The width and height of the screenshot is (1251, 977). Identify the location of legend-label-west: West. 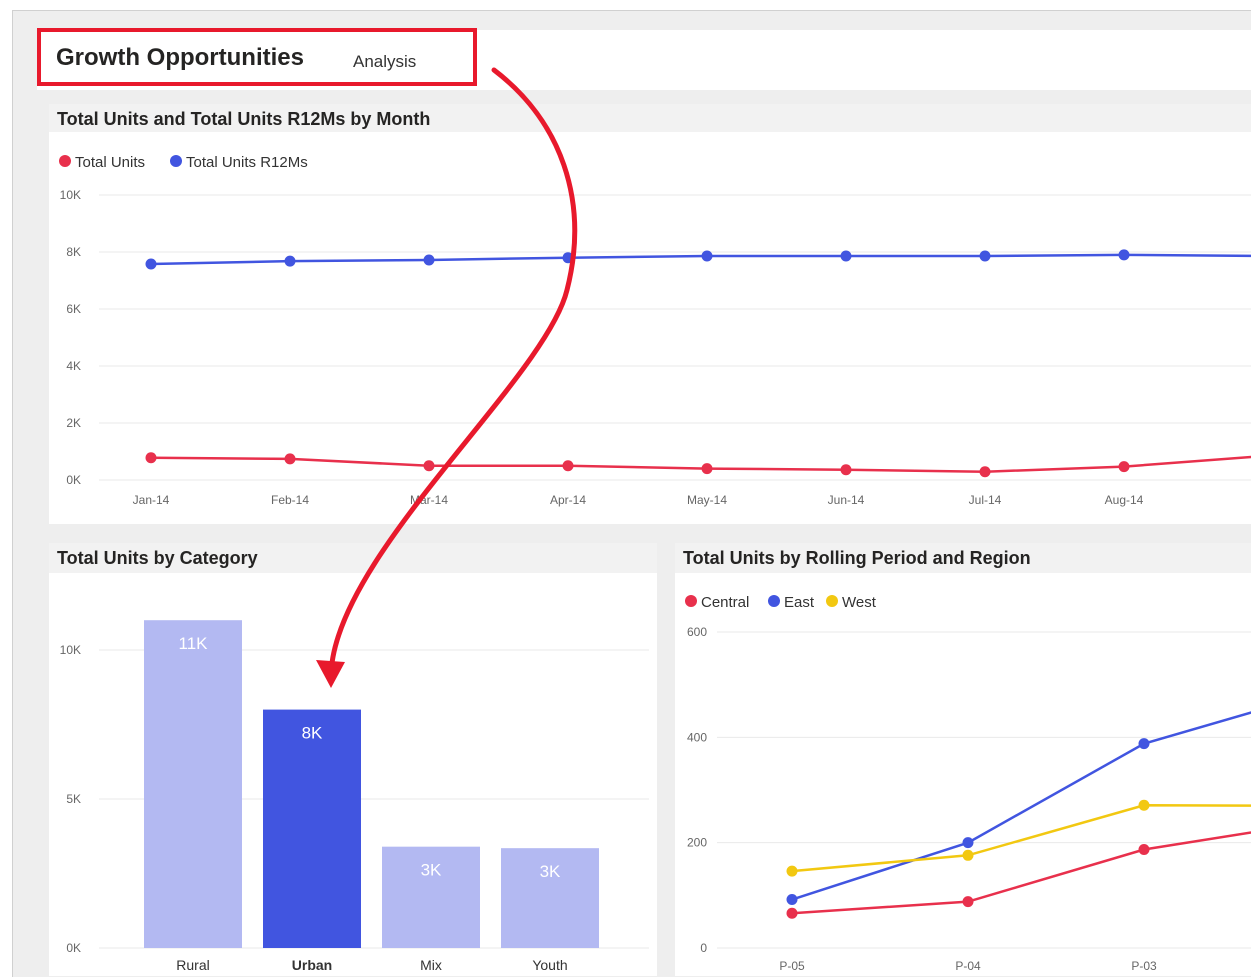
(859, 602).